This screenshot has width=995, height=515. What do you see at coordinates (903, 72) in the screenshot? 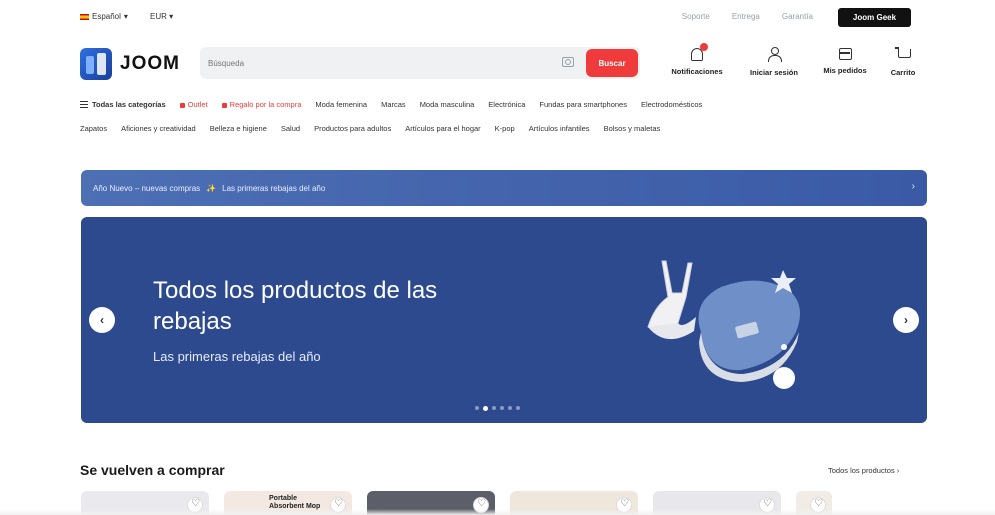
I see `cart-label: Carrito` at bounding box center [903, 72].